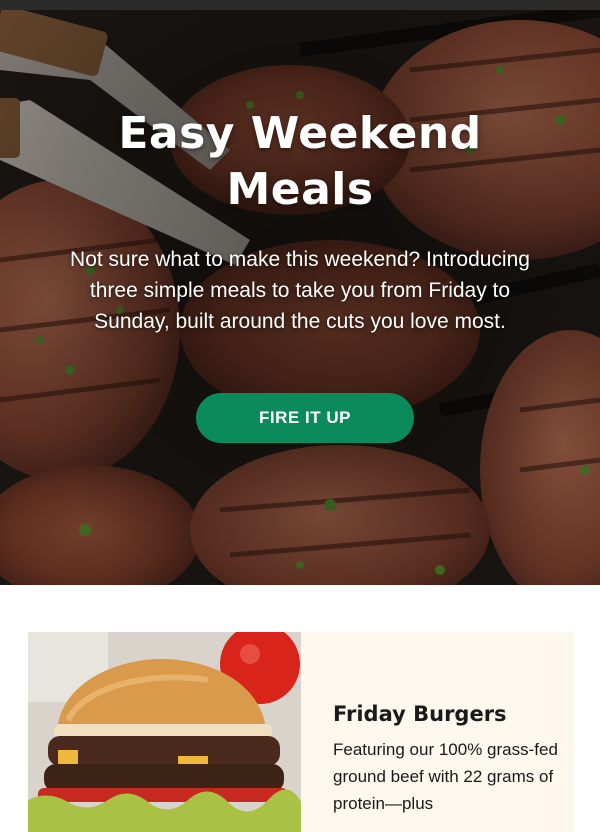 The image size is (600, 832). I want to click on hero-title: Easy Weekend Meals, so click(300, 162).